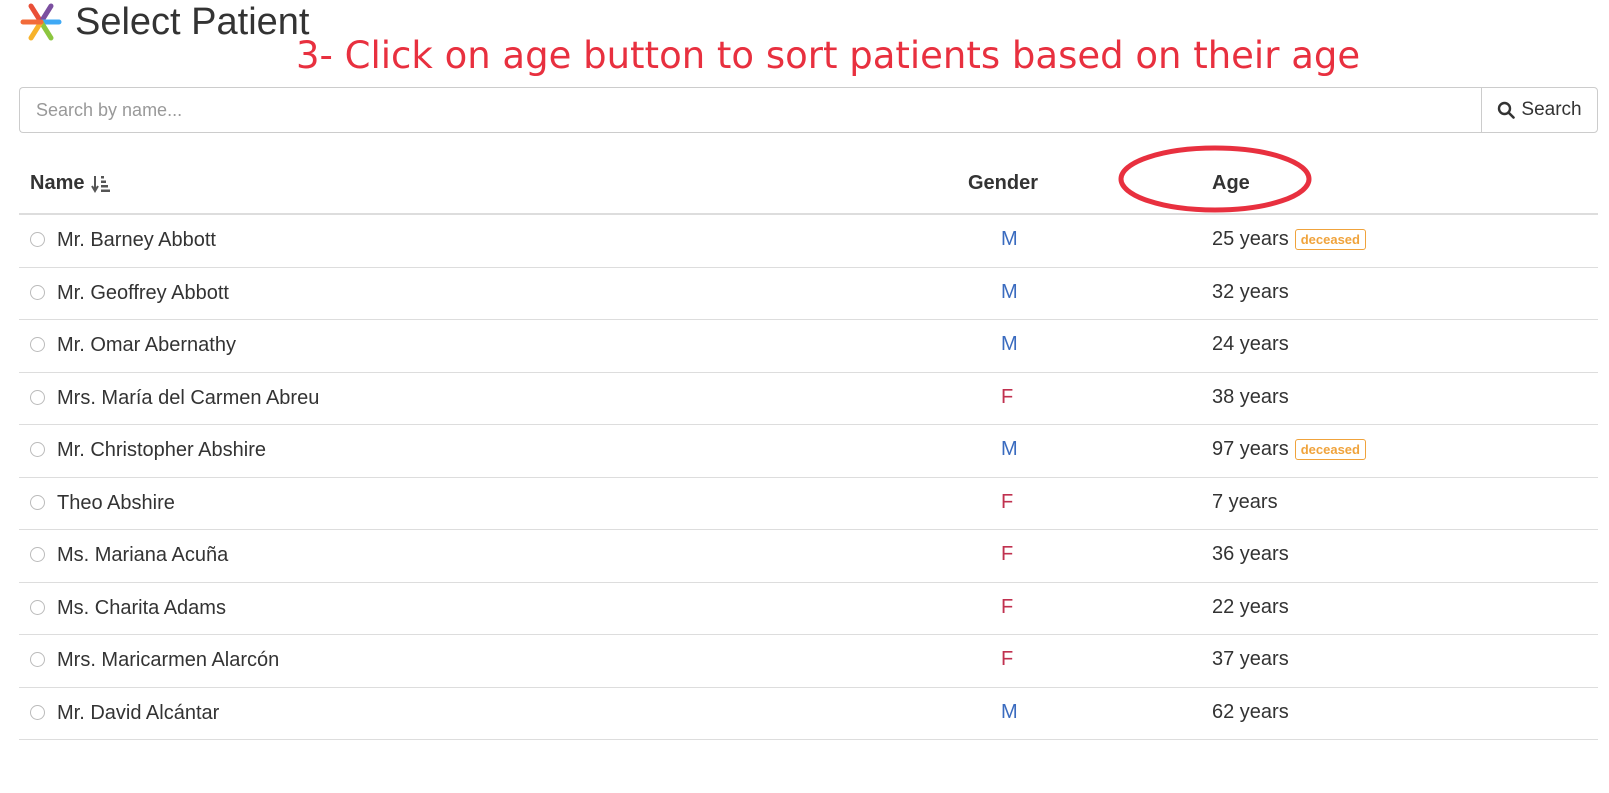 The height and width of the screenshot is (793, 1609). I want to click on search-icon, so click(1507, 110).